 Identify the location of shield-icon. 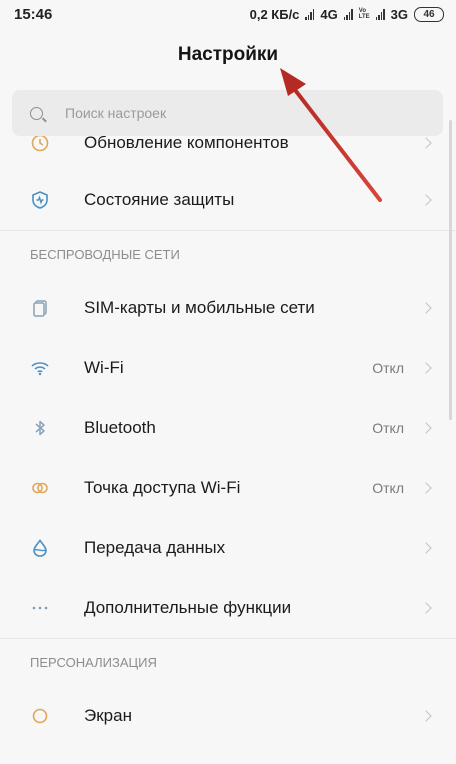
(40, 200).